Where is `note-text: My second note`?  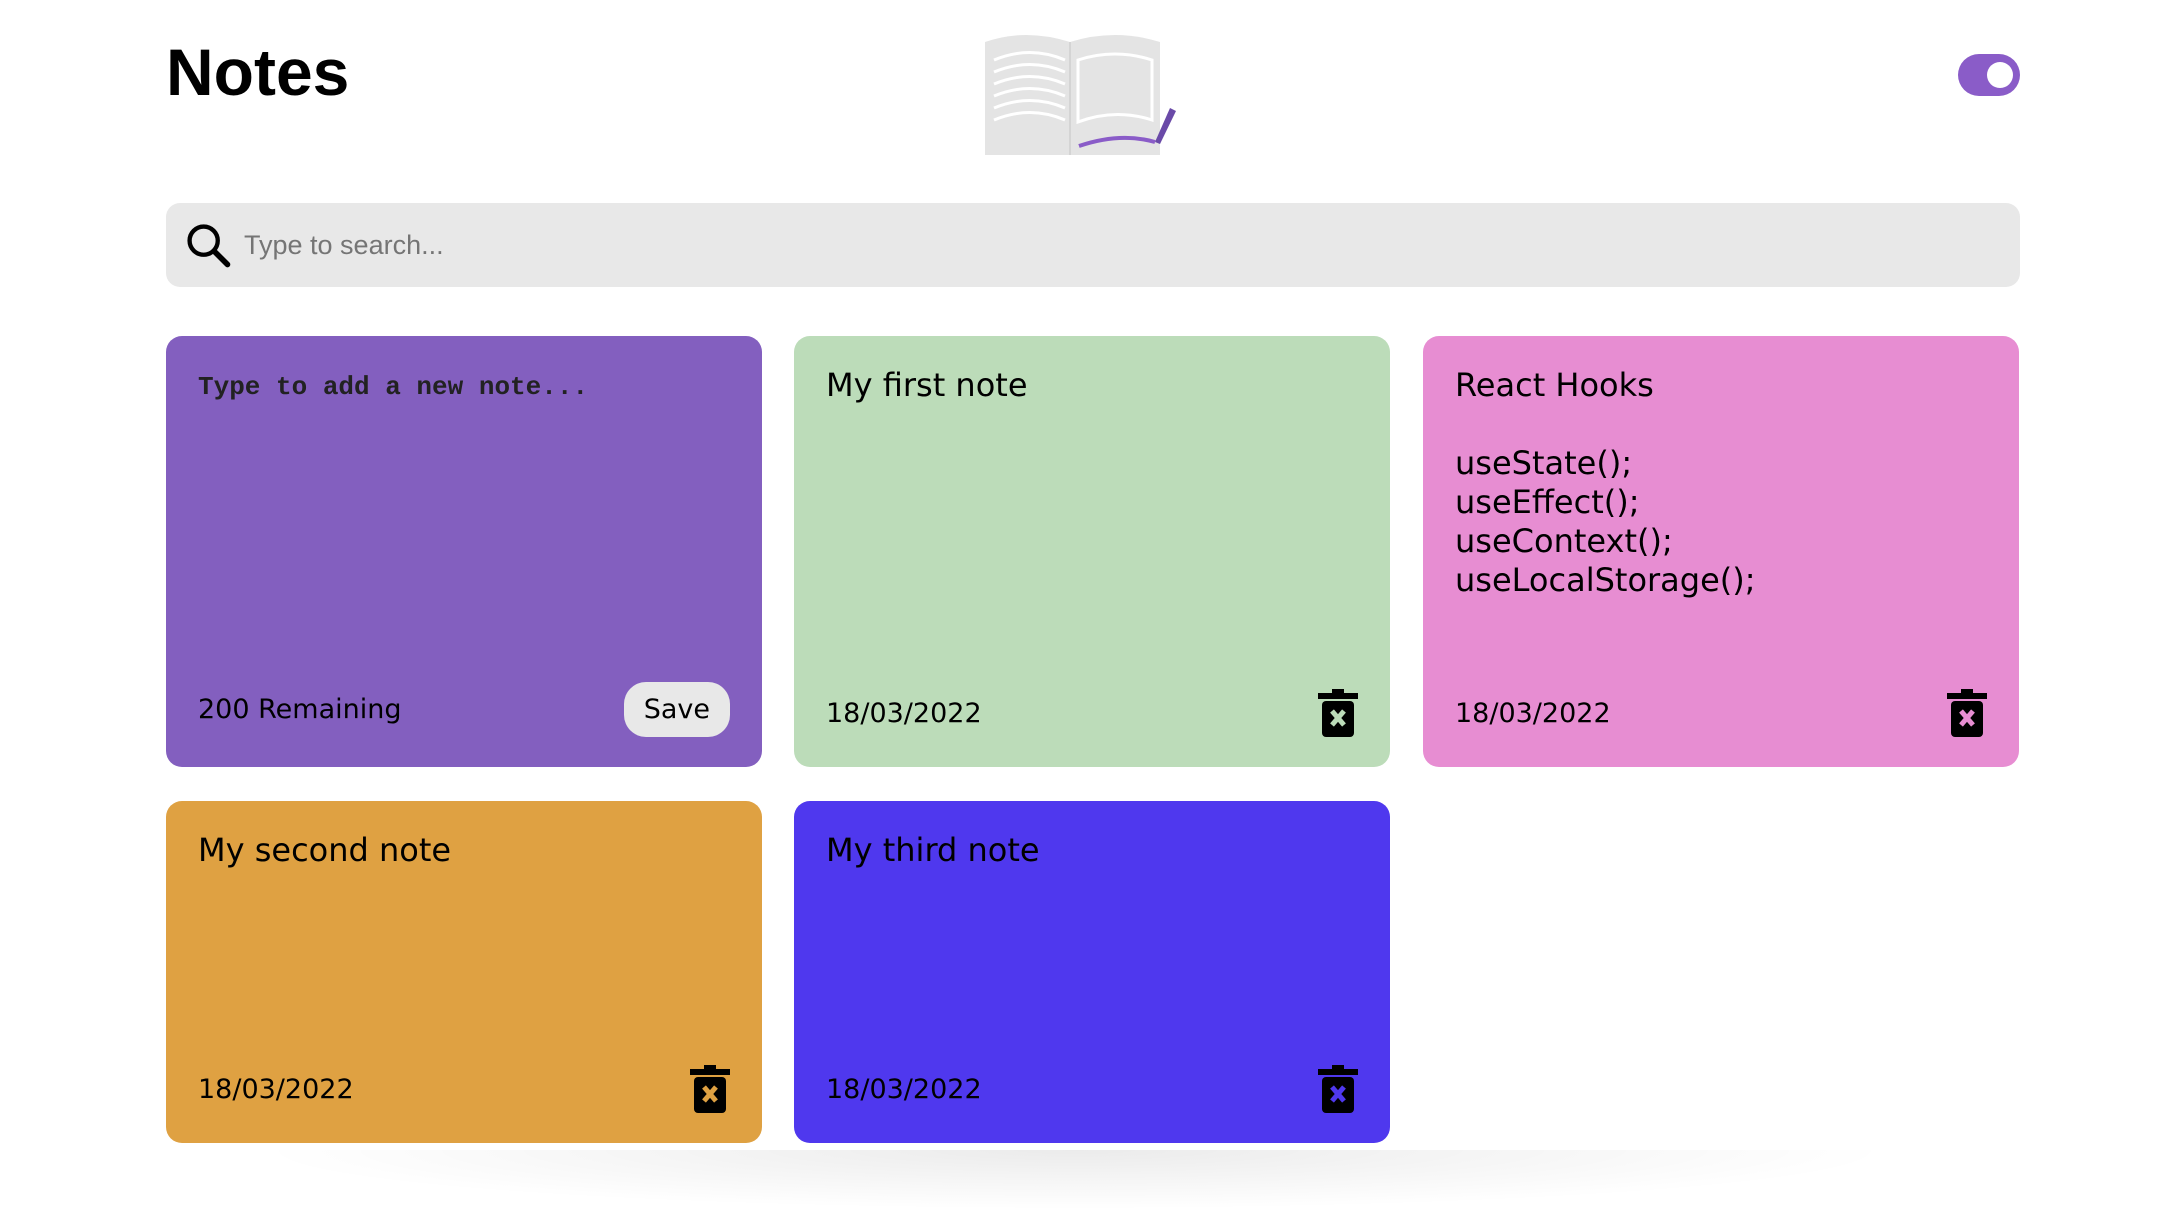 note-text: My second note is located at coordinates (325, 850).